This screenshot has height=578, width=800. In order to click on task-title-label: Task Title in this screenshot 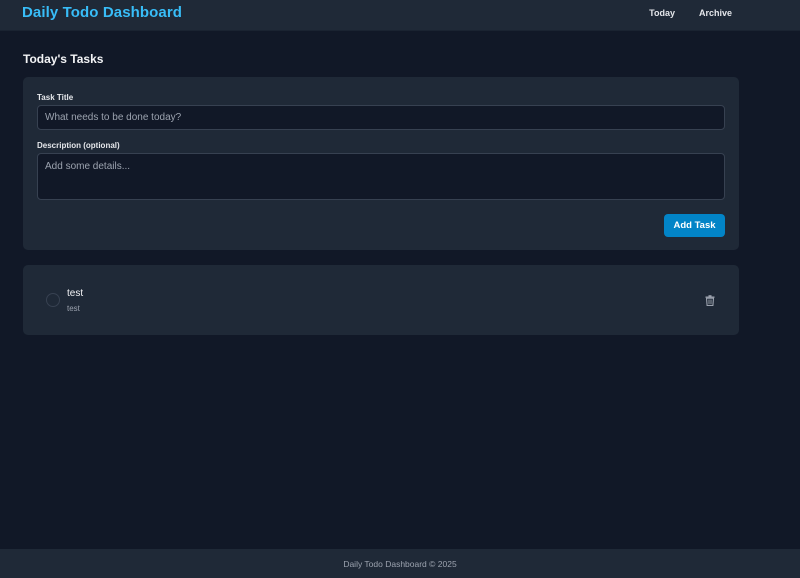, I will do `click(55, 97)`.